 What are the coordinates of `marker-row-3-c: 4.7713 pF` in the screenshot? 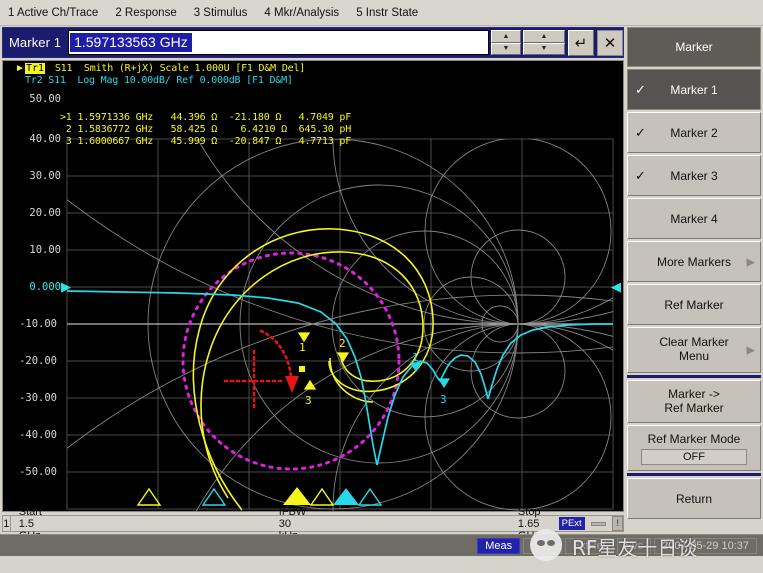 It's located at (325, 141).